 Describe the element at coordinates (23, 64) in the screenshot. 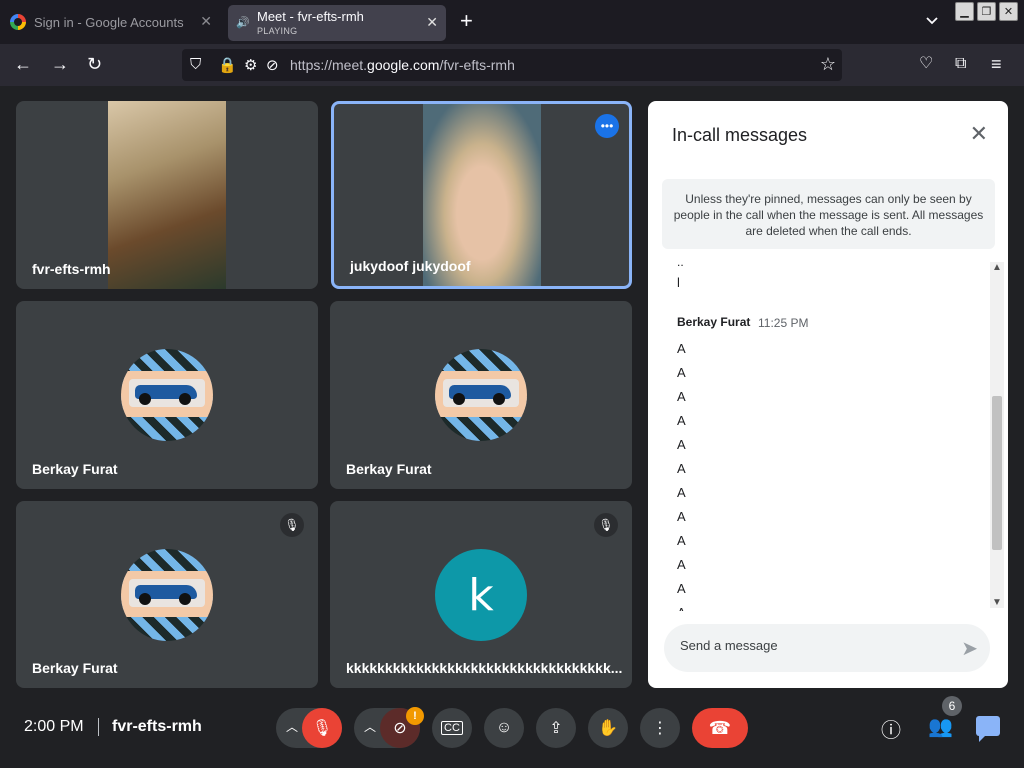

I see `back-arrow-icon: ←` at that location.